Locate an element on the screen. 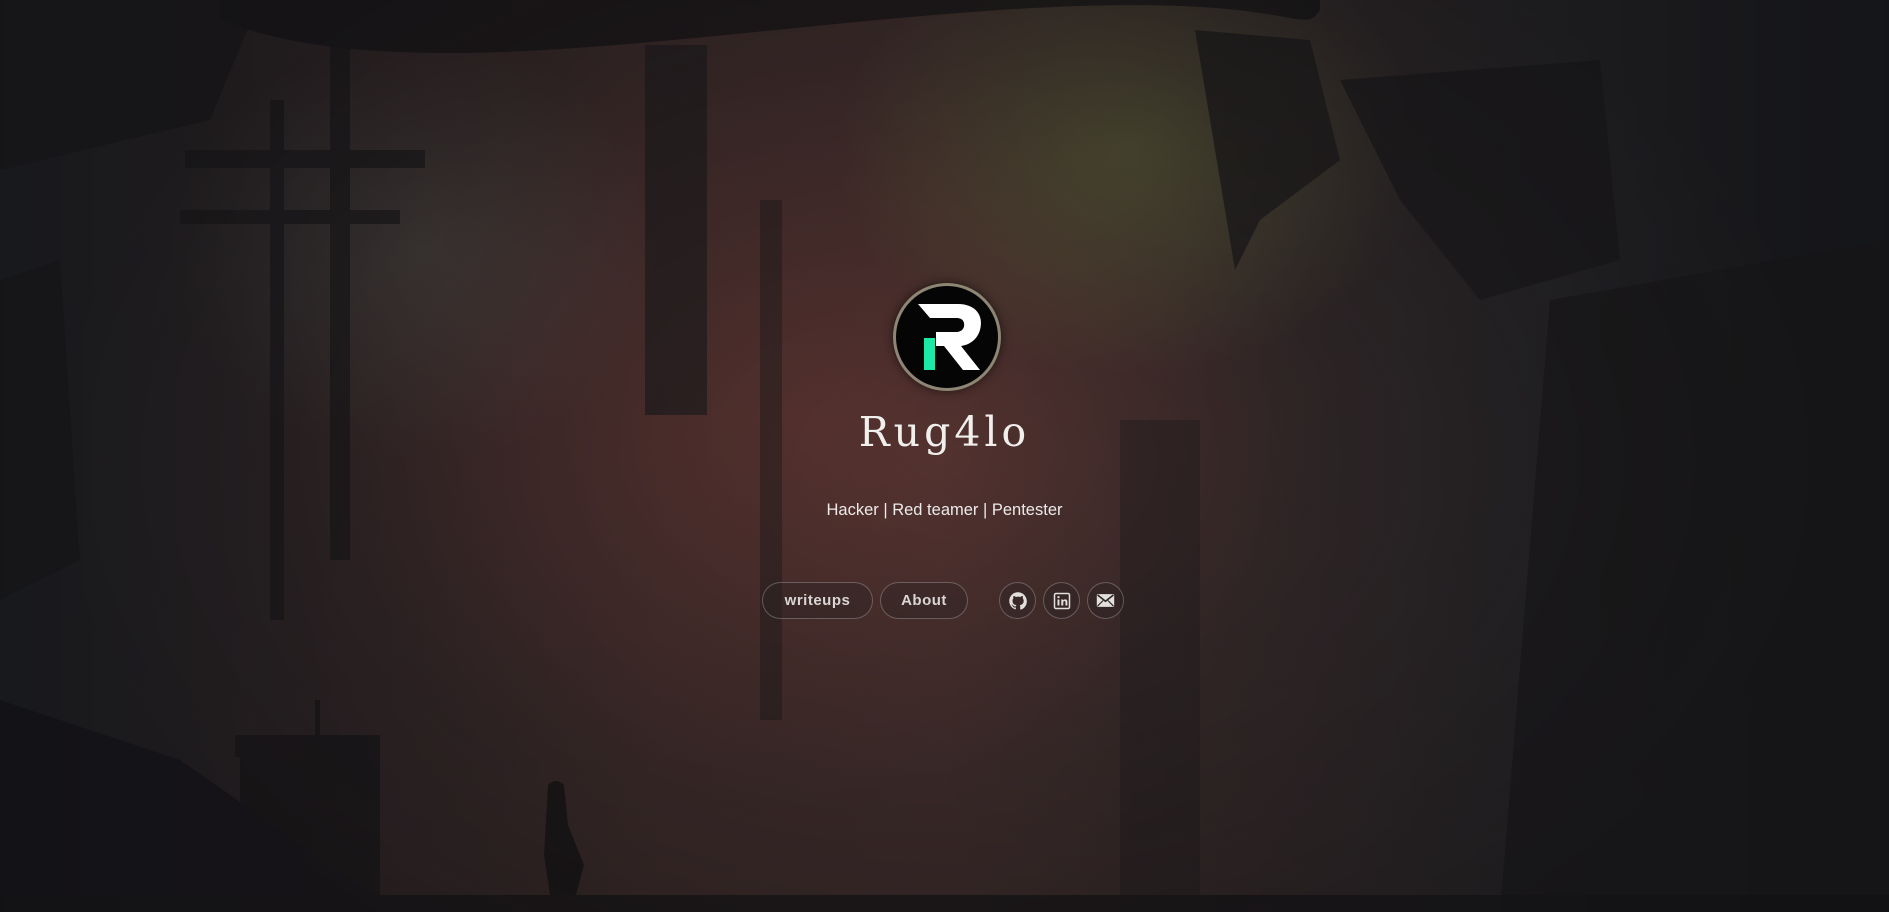  linkedin-icon is located at coordinates (1061, 600).